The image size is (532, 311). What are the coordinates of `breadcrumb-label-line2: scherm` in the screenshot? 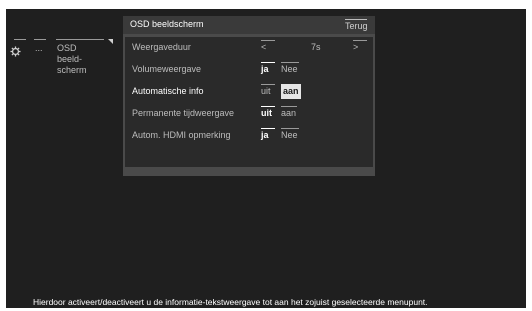 It's located at (72, 70).